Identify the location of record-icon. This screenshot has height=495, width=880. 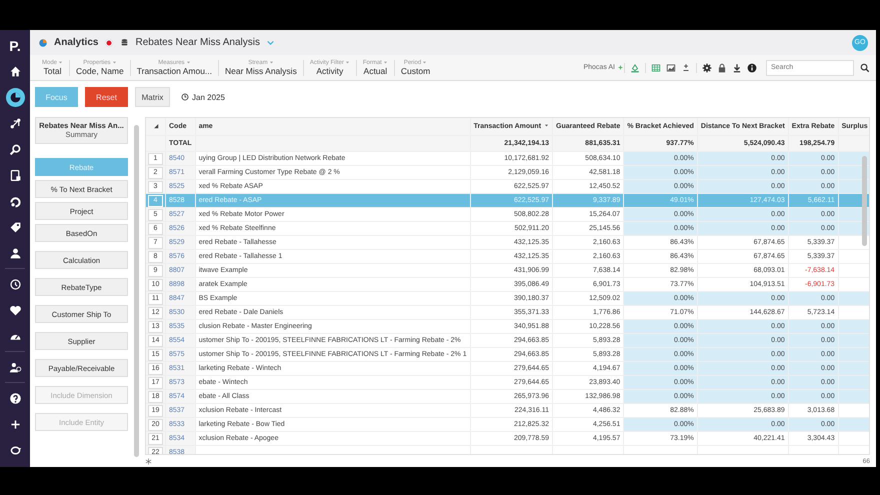
(109, 43).